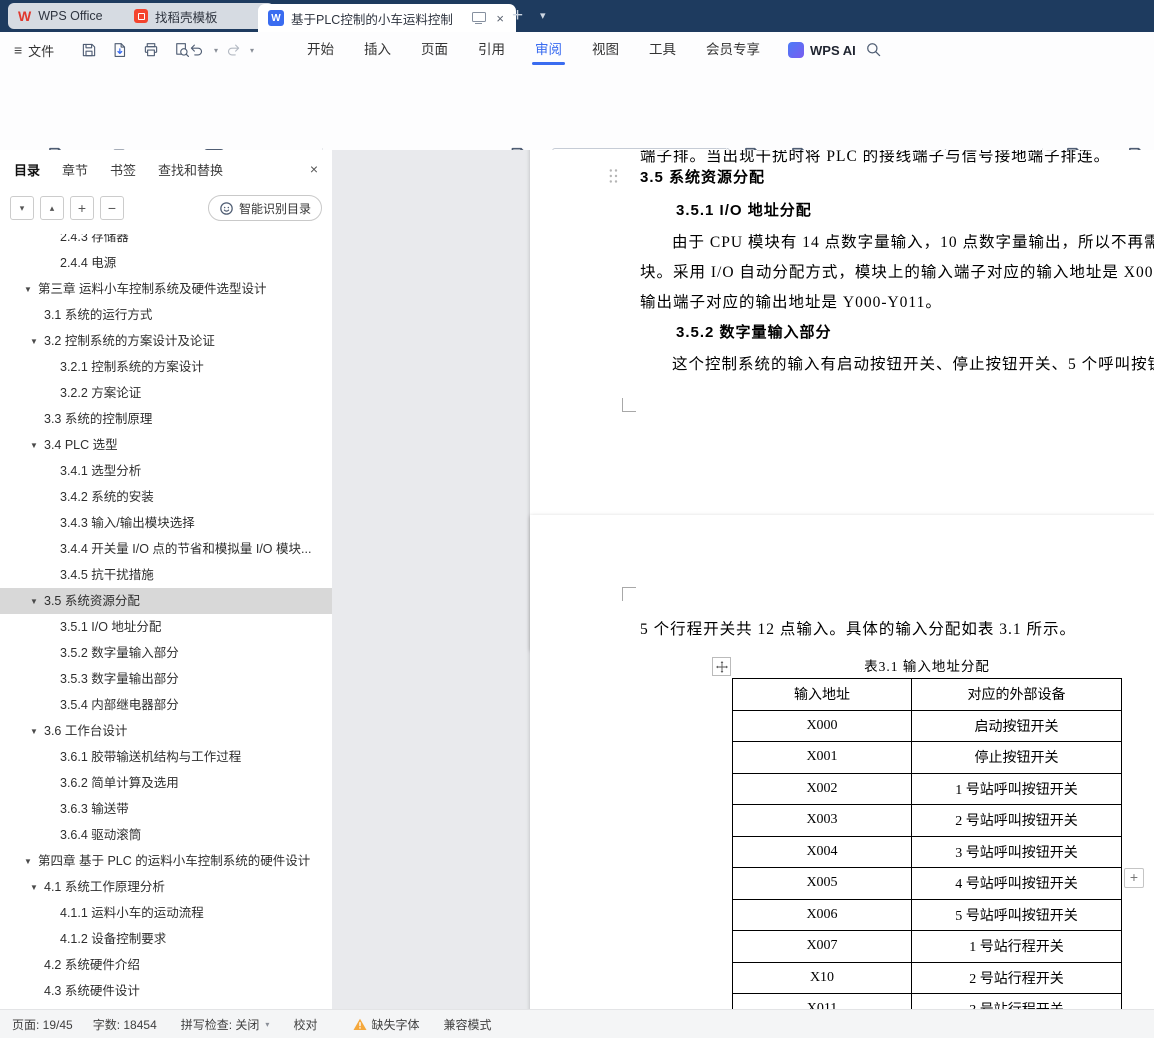 The image size is (1154, 1038). I want to click on table-header-cell: 对应的外部设备, so click(1016, 694).